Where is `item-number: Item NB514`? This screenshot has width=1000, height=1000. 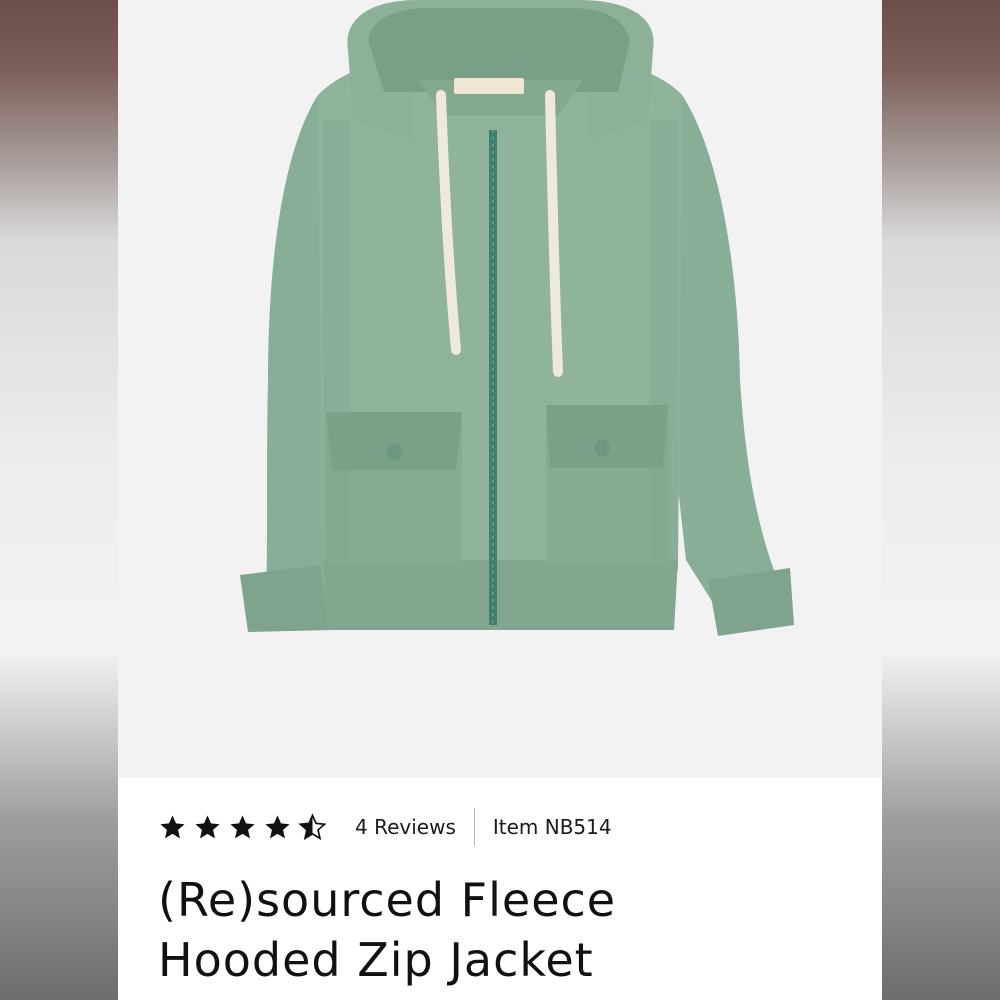 item-number: Item NB514 is located at coordinates (552, 827).